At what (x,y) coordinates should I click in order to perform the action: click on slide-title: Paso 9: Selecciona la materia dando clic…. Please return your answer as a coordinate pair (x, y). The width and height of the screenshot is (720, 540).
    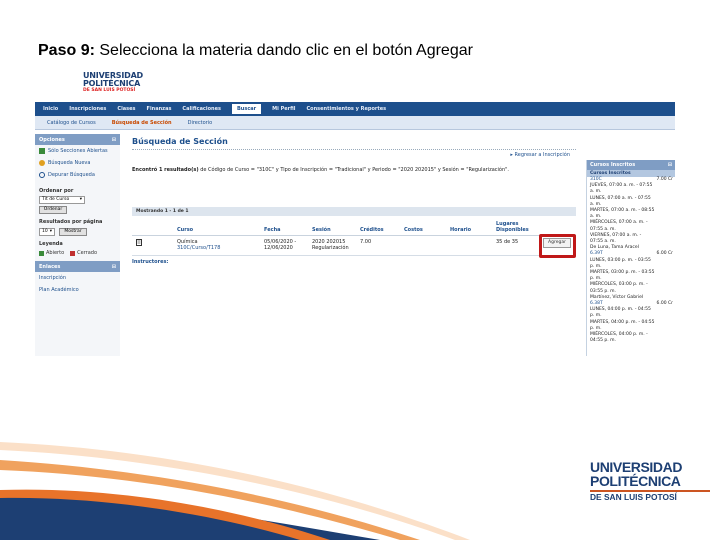
    Looking at the image, I should click on (255, 51).